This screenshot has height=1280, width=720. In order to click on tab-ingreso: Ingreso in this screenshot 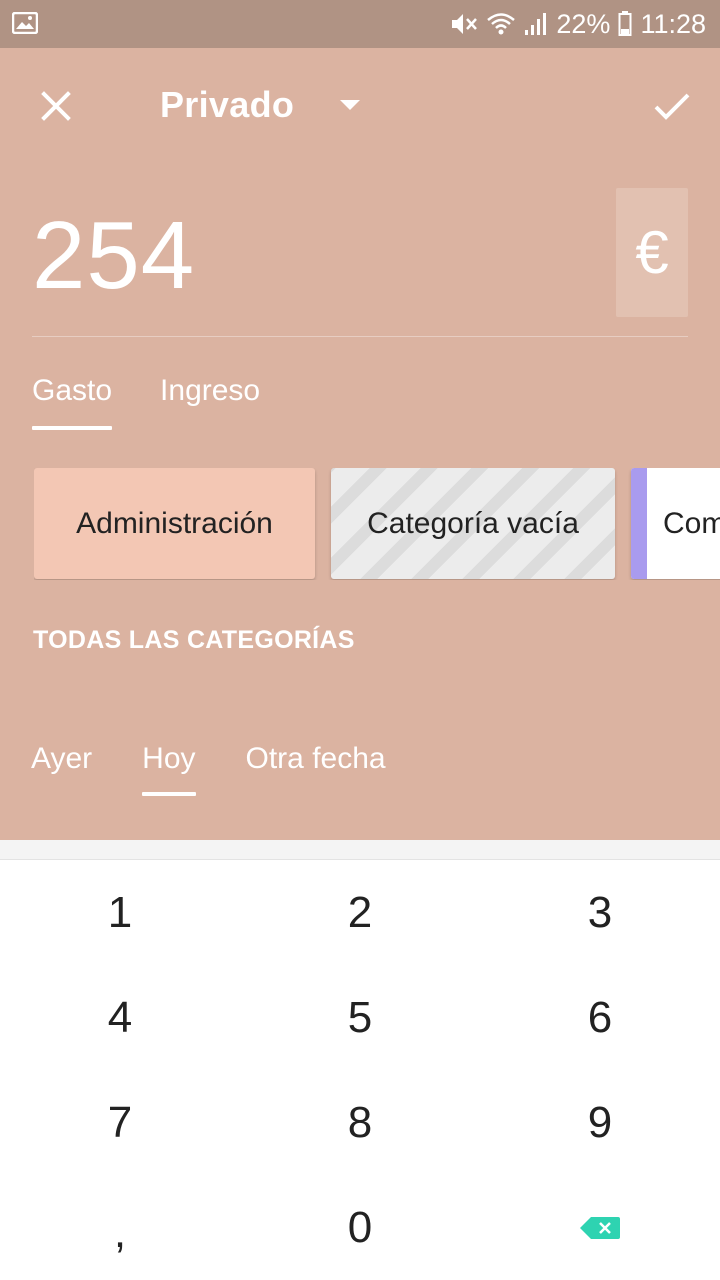, I will do `click(210, 402)`.